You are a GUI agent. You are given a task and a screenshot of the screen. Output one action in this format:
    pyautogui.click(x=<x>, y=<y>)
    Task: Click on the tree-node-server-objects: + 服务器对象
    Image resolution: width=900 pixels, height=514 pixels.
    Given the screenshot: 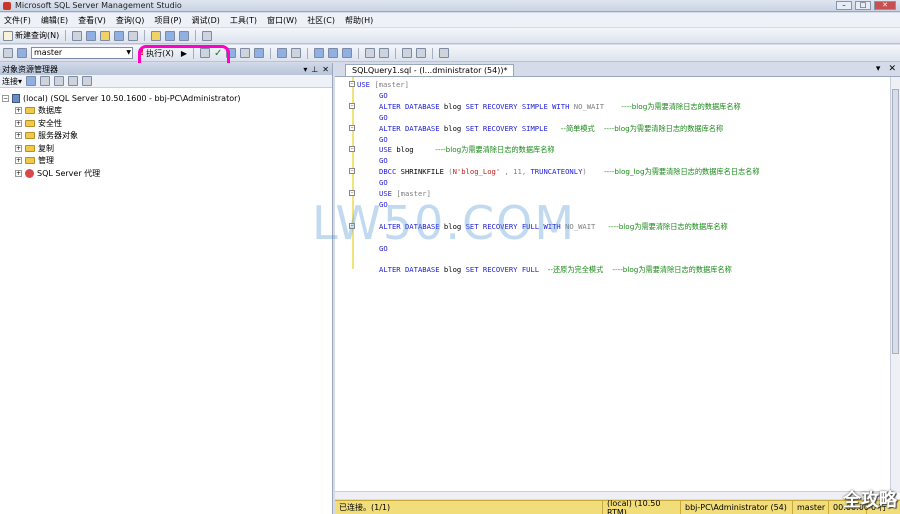 What is the action you would take?
    pyautogui.click(x=167, y=136)
    